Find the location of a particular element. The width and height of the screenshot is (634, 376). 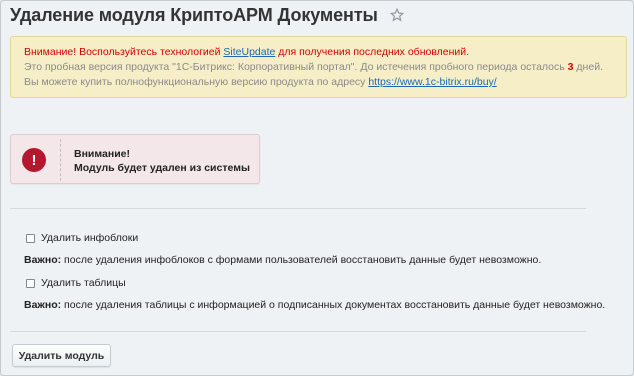

alert-exclamation-icon: ! is located at coordinates (34, 160).